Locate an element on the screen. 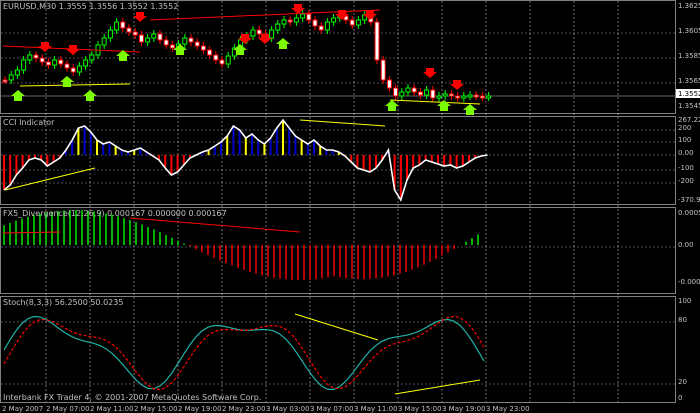 The image size is (700, 413). time-axis-label: 3 May 07:00 is located at coordinates (332, 409).